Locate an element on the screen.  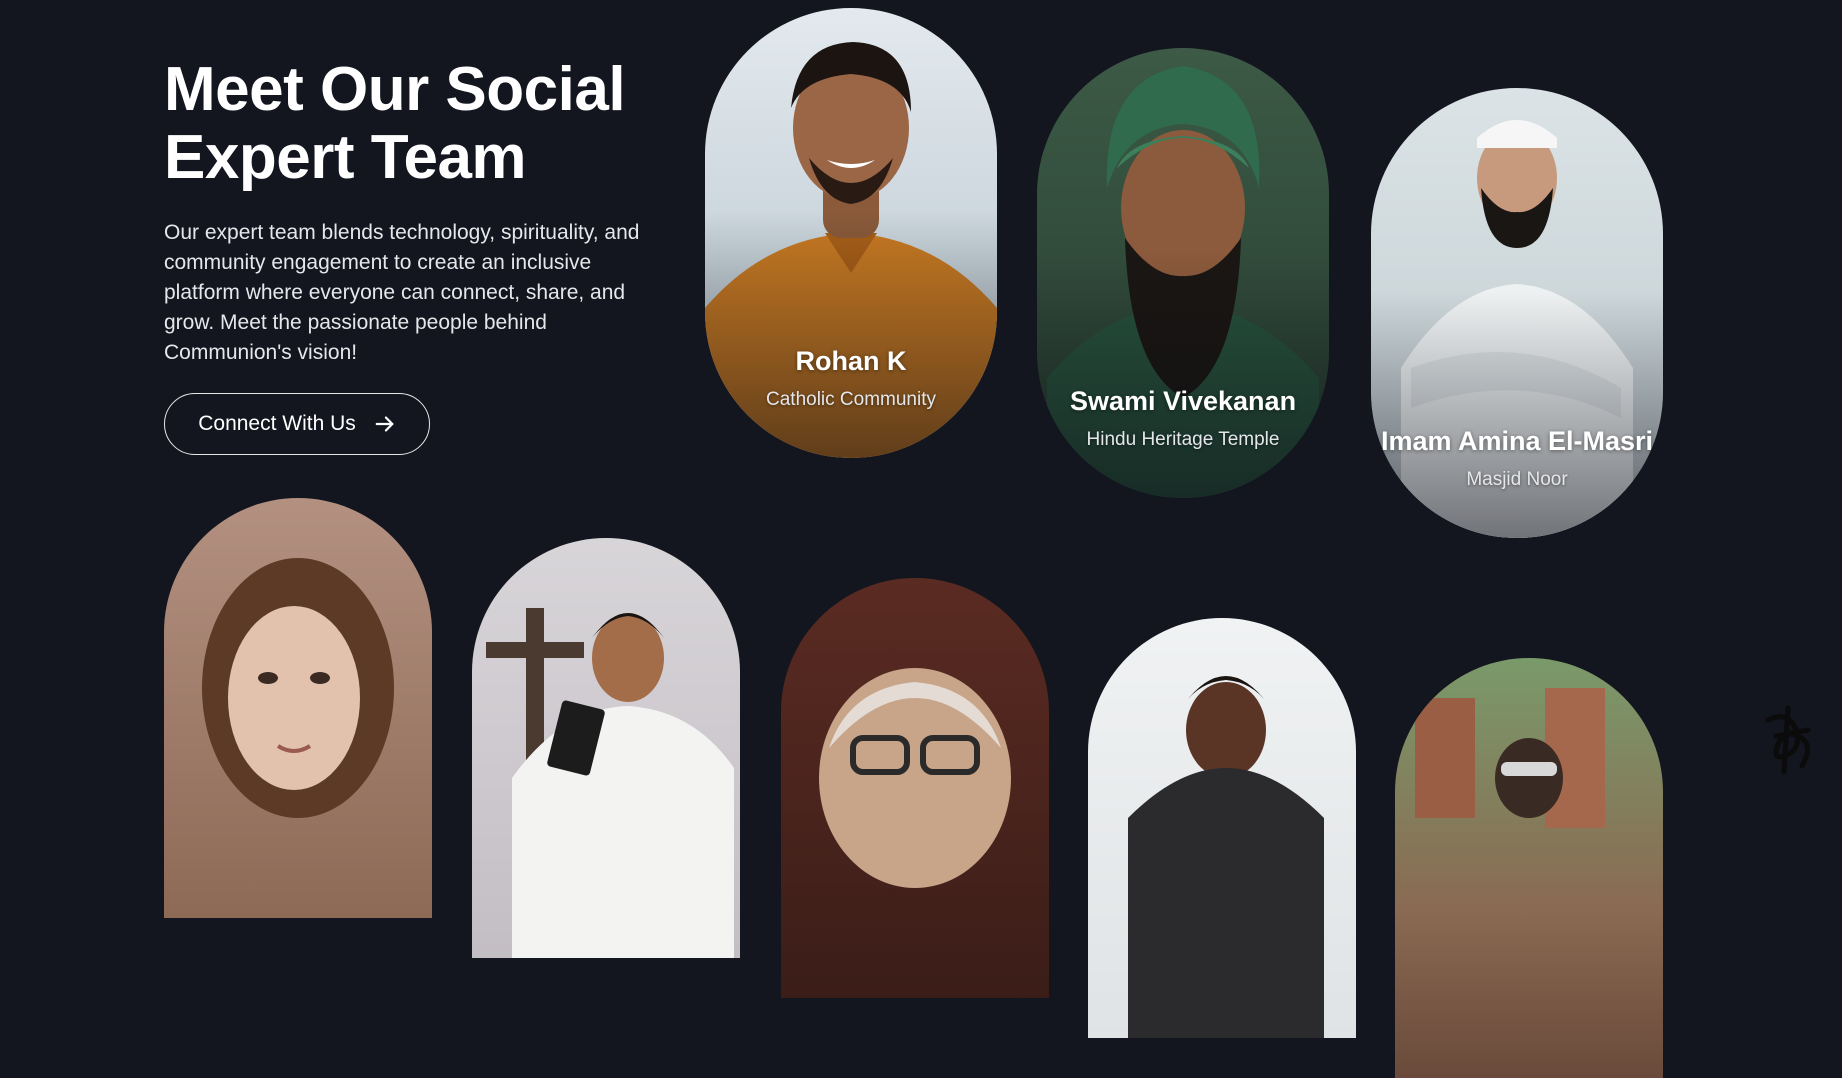
member-organization: Catholic Community is located at coordinates (851, 399).